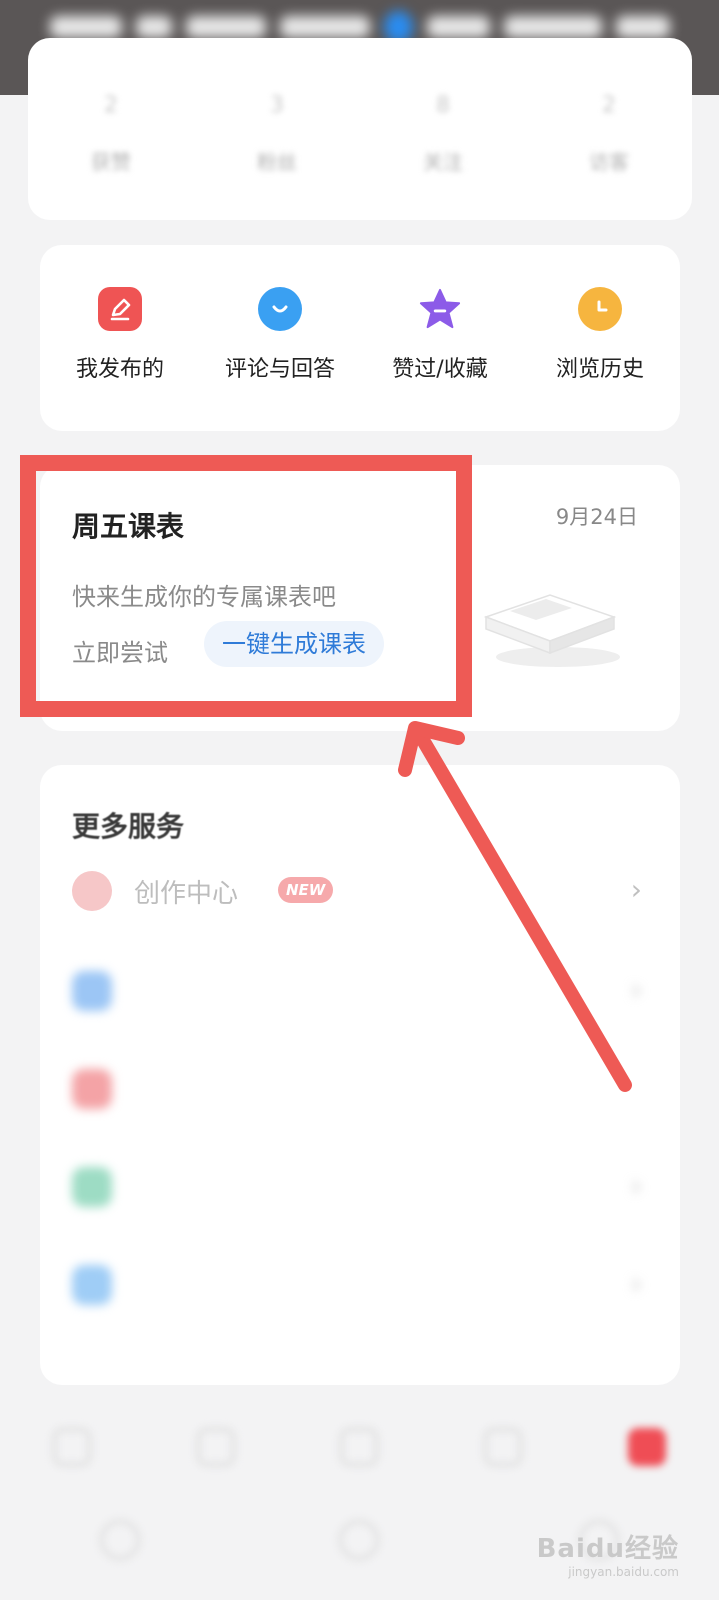 Image resolution: width=719 pixels, height=1600 pixels. Describe the element at coordinates (71, 1447) in the screenshot. I see `home-icon` at that location.